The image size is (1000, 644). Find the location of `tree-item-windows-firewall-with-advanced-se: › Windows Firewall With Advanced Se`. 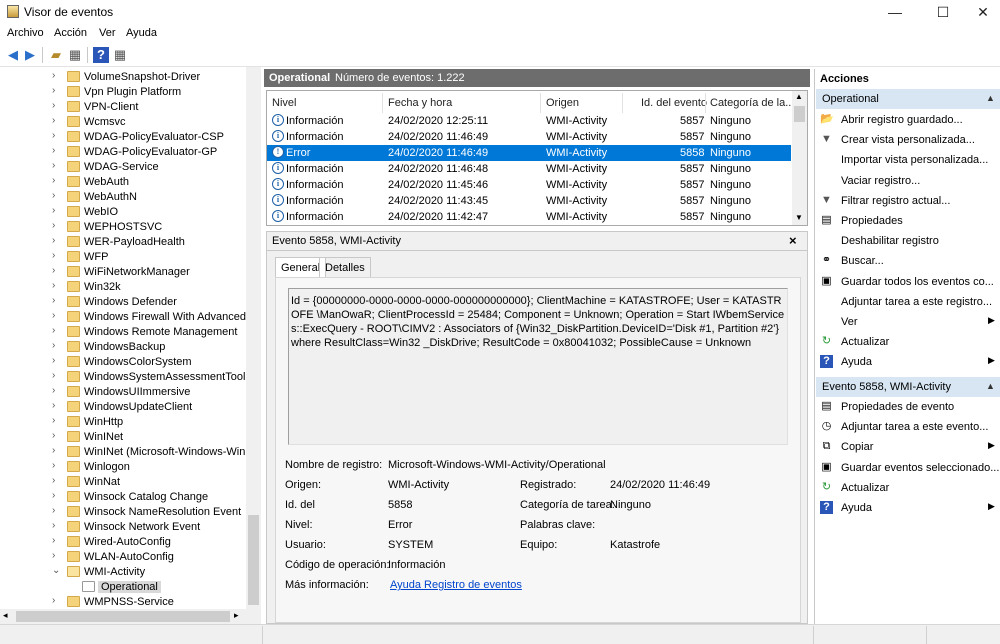

tree-item-windows-firewall-with-advanced-se: › Windows Firewall With Advanced Se is located at coordinates (123, 317).